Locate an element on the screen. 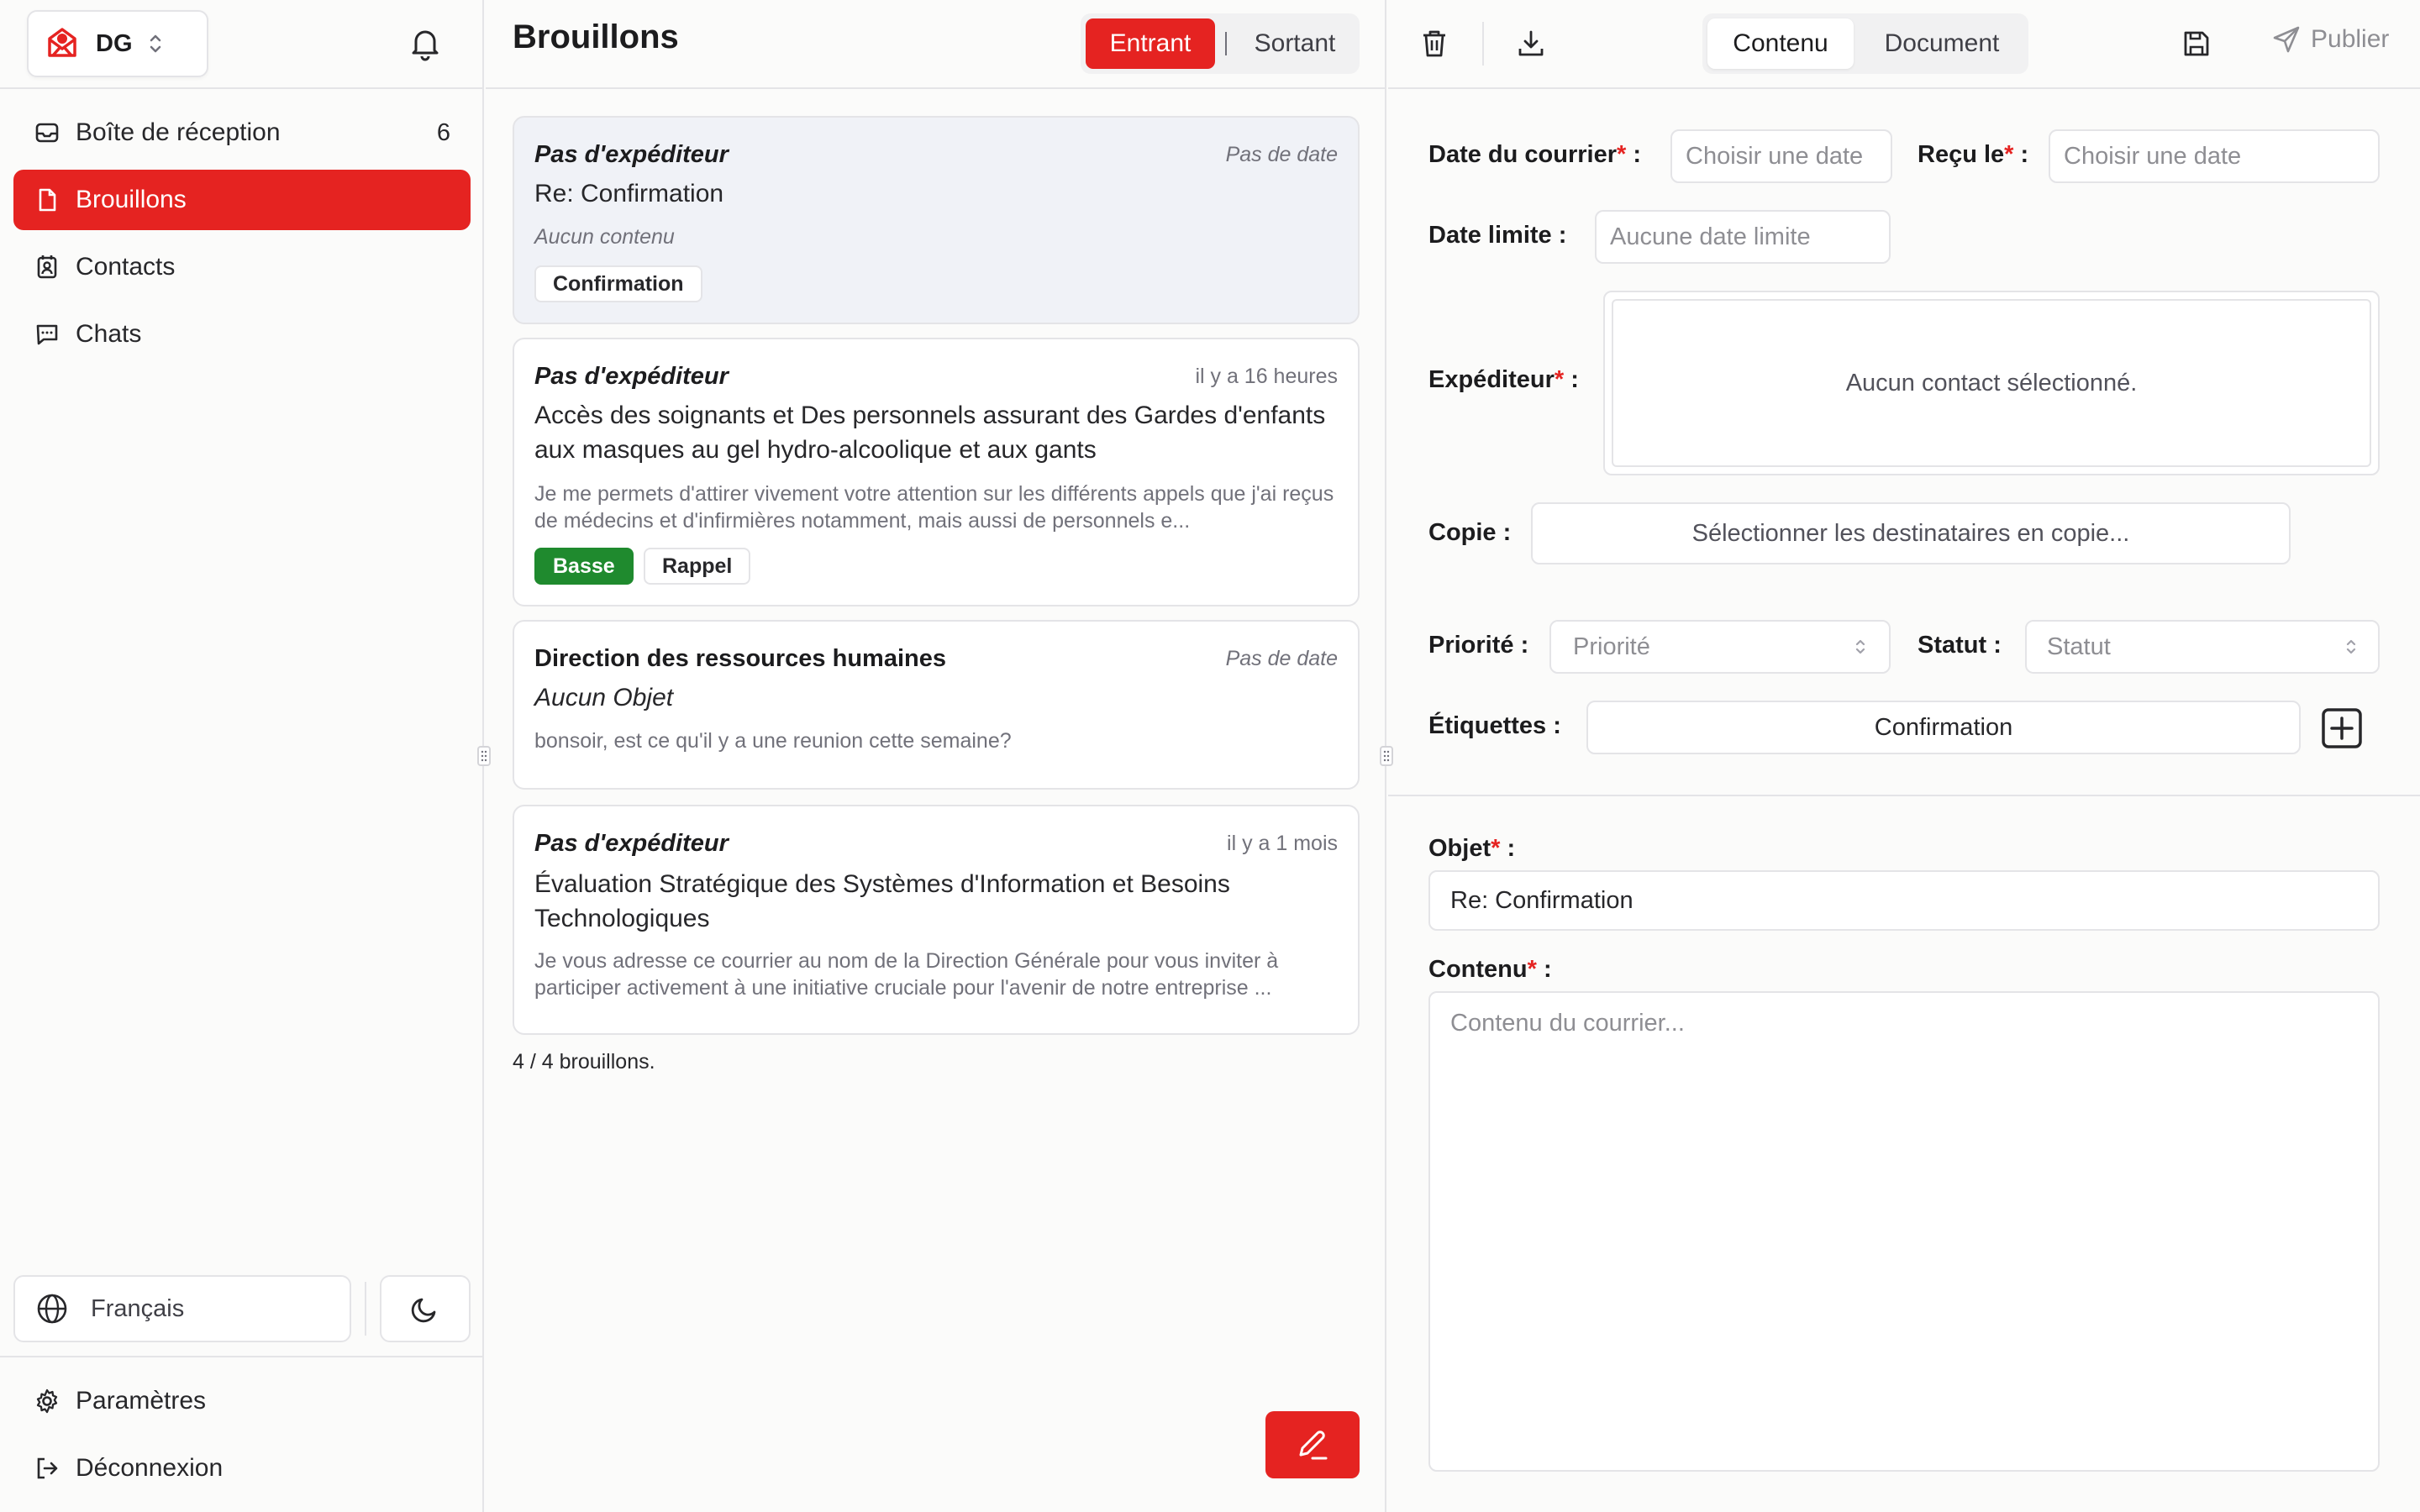  bell-icon is located at coordinates (426, 43).